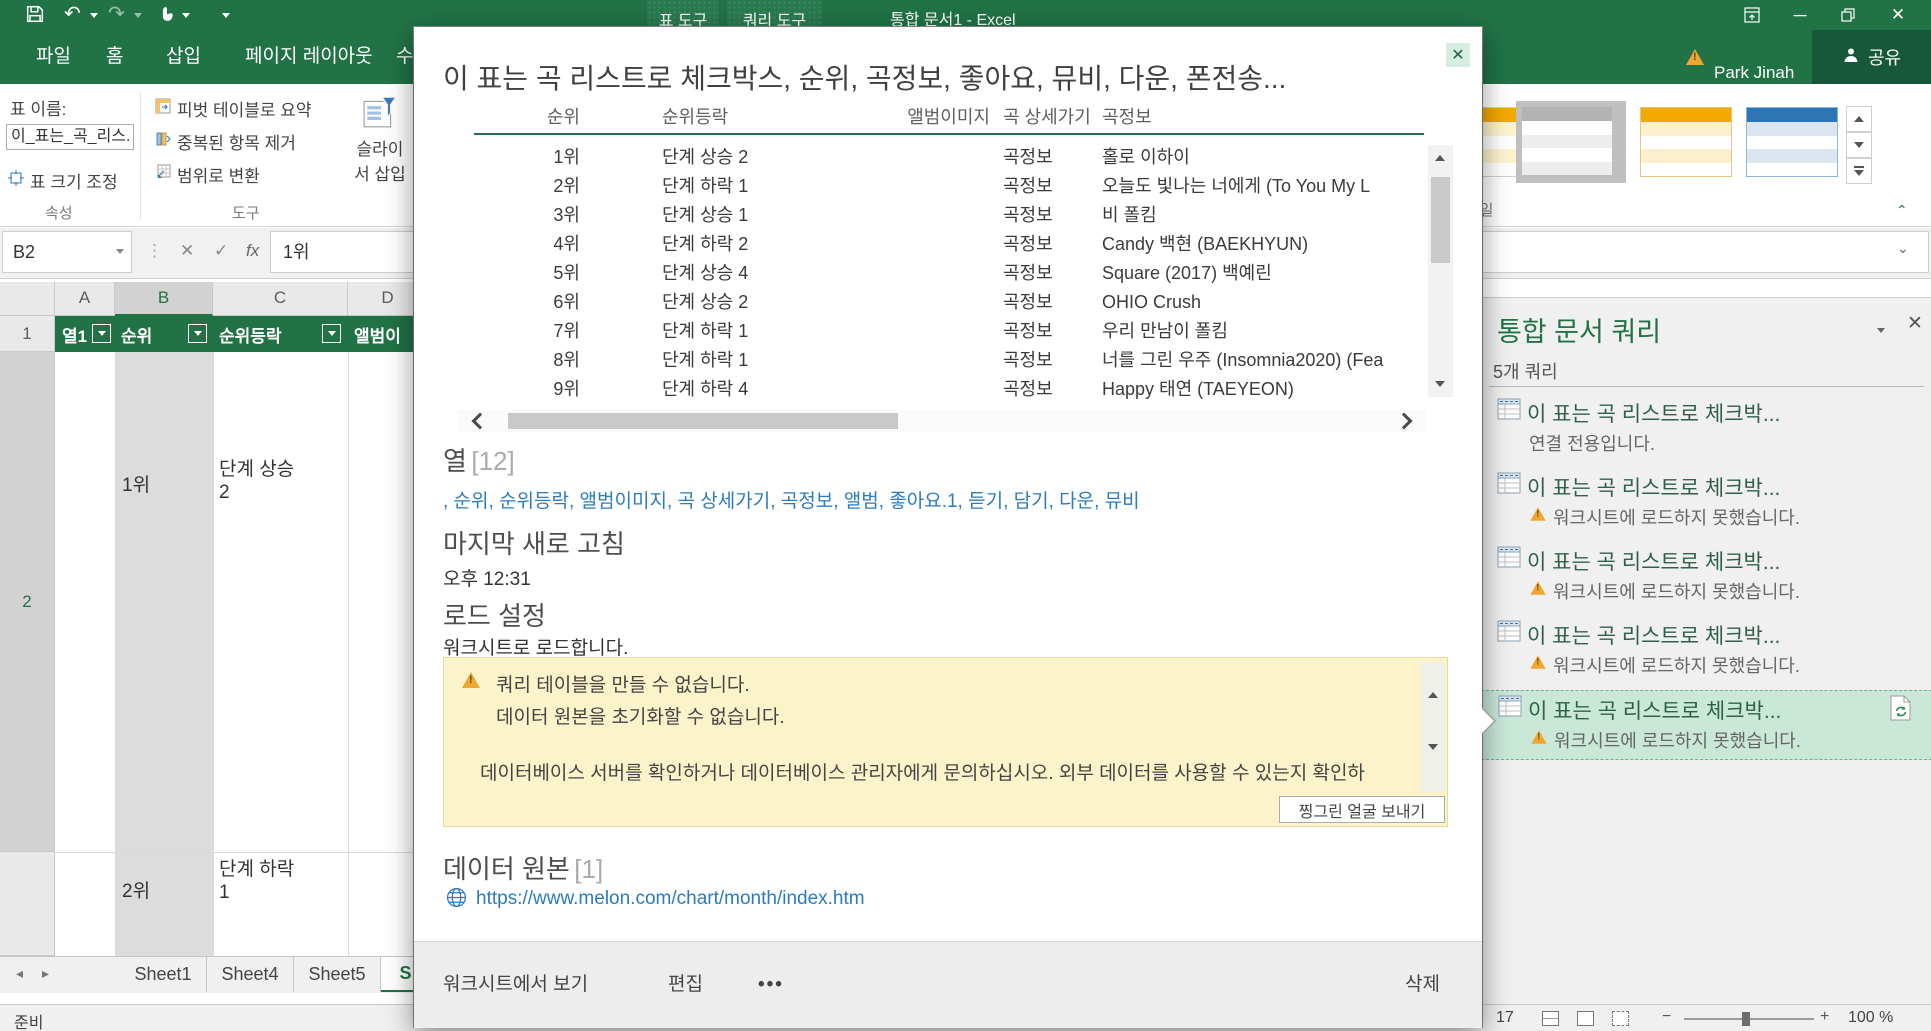 This screenshot has height=1031, width=1931. I want to click on delete-button: 삭제, so click(1422, 985).